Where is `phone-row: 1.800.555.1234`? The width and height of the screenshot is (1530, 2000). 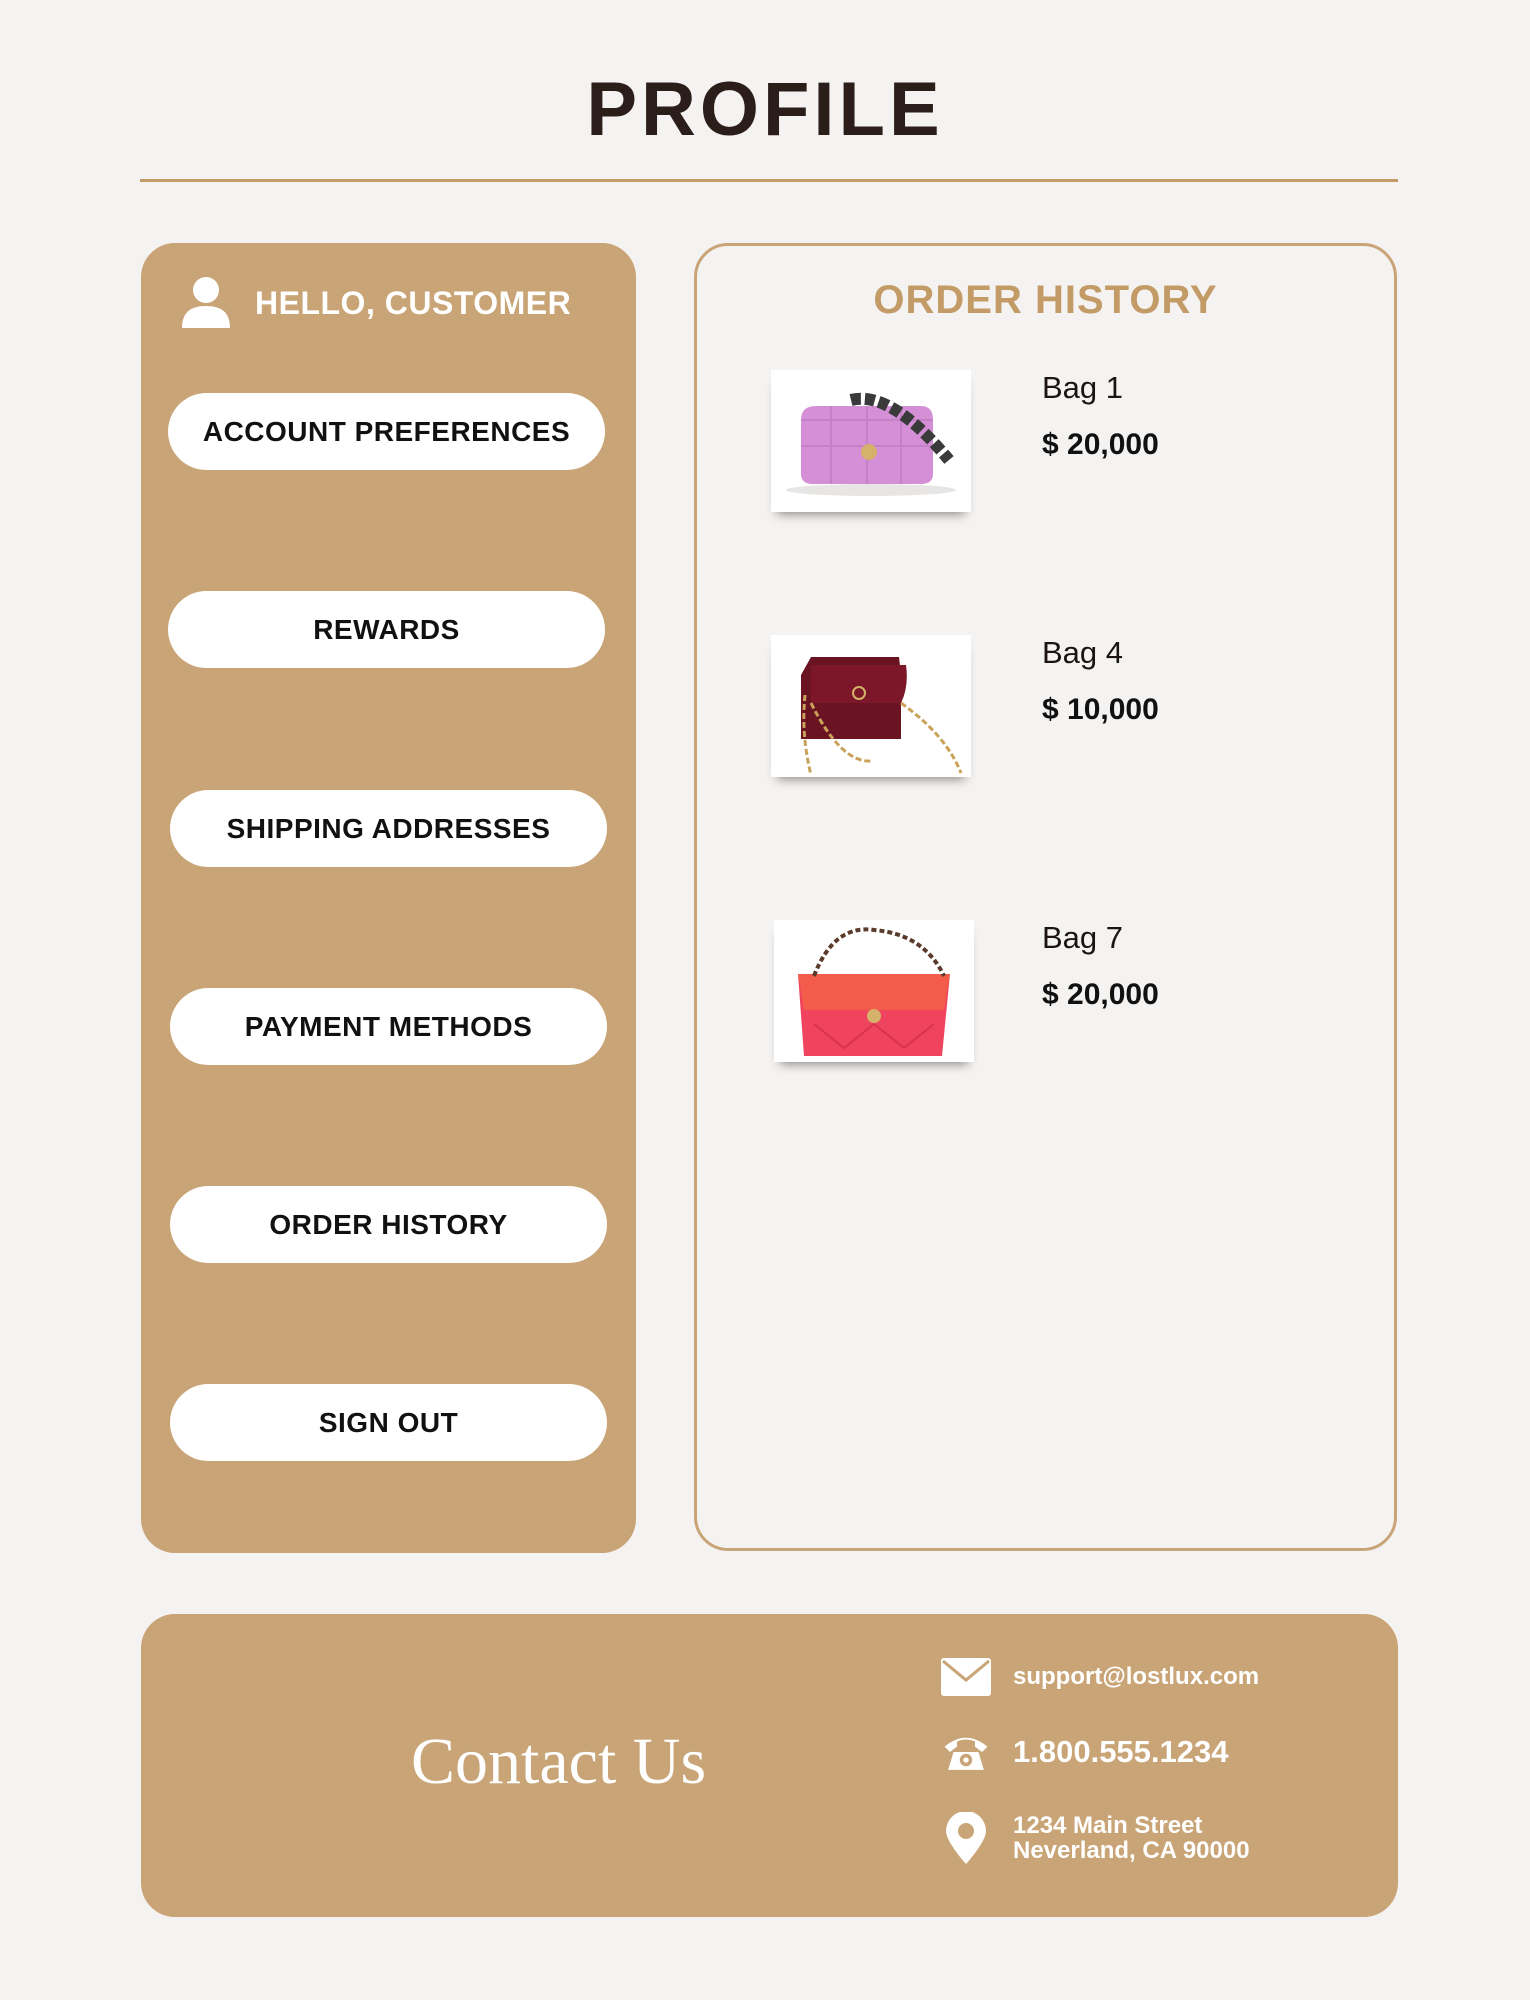
phone-row: 1.800.555.1234 is located at coordinates (1085, 1752).